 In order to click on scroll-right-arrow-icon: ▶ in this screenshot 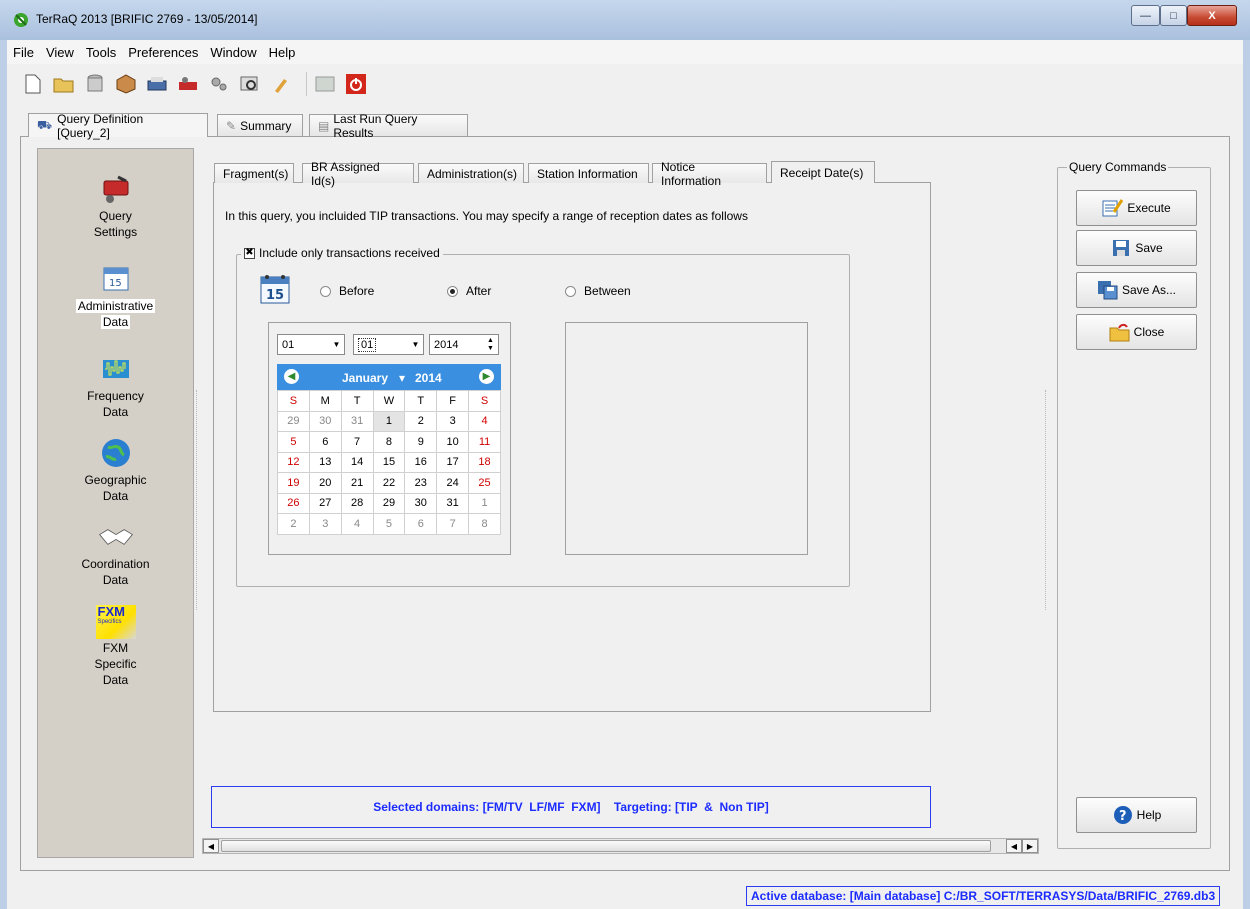, I will do `click(1030, 846)`.